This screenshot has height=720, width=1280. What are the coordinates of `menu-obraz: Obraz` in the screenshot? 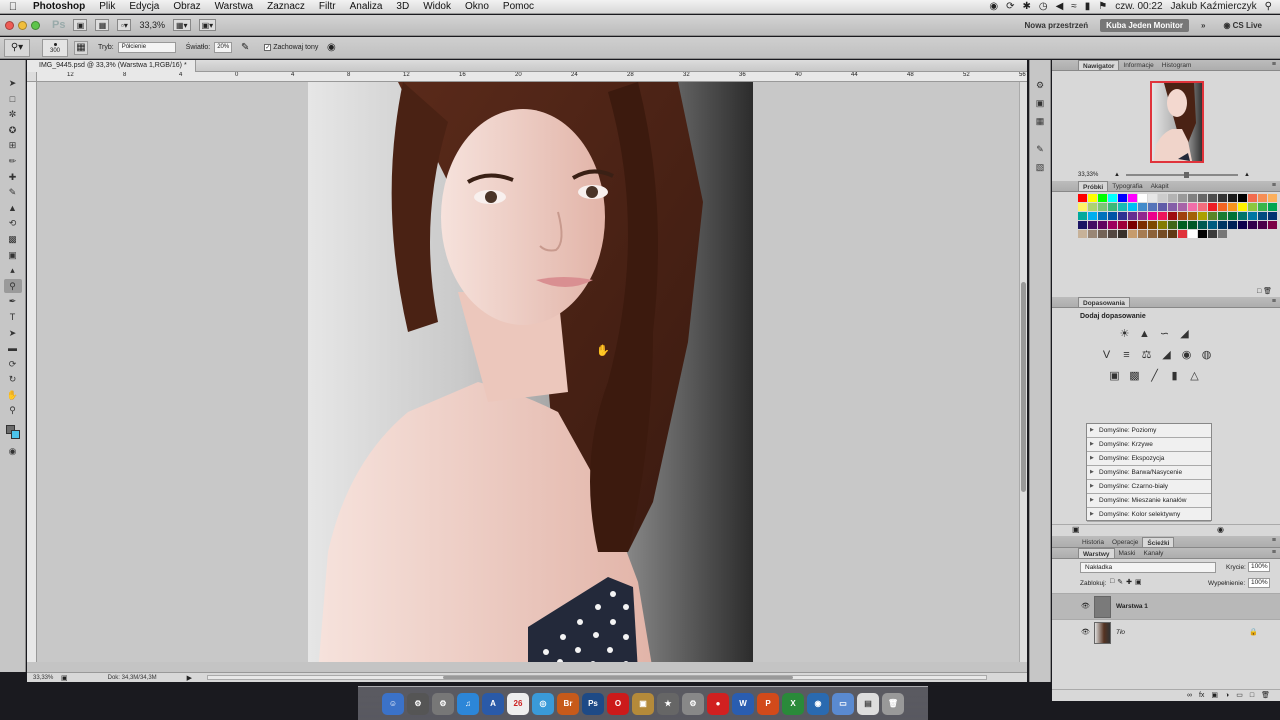 It's located at (186, 6).